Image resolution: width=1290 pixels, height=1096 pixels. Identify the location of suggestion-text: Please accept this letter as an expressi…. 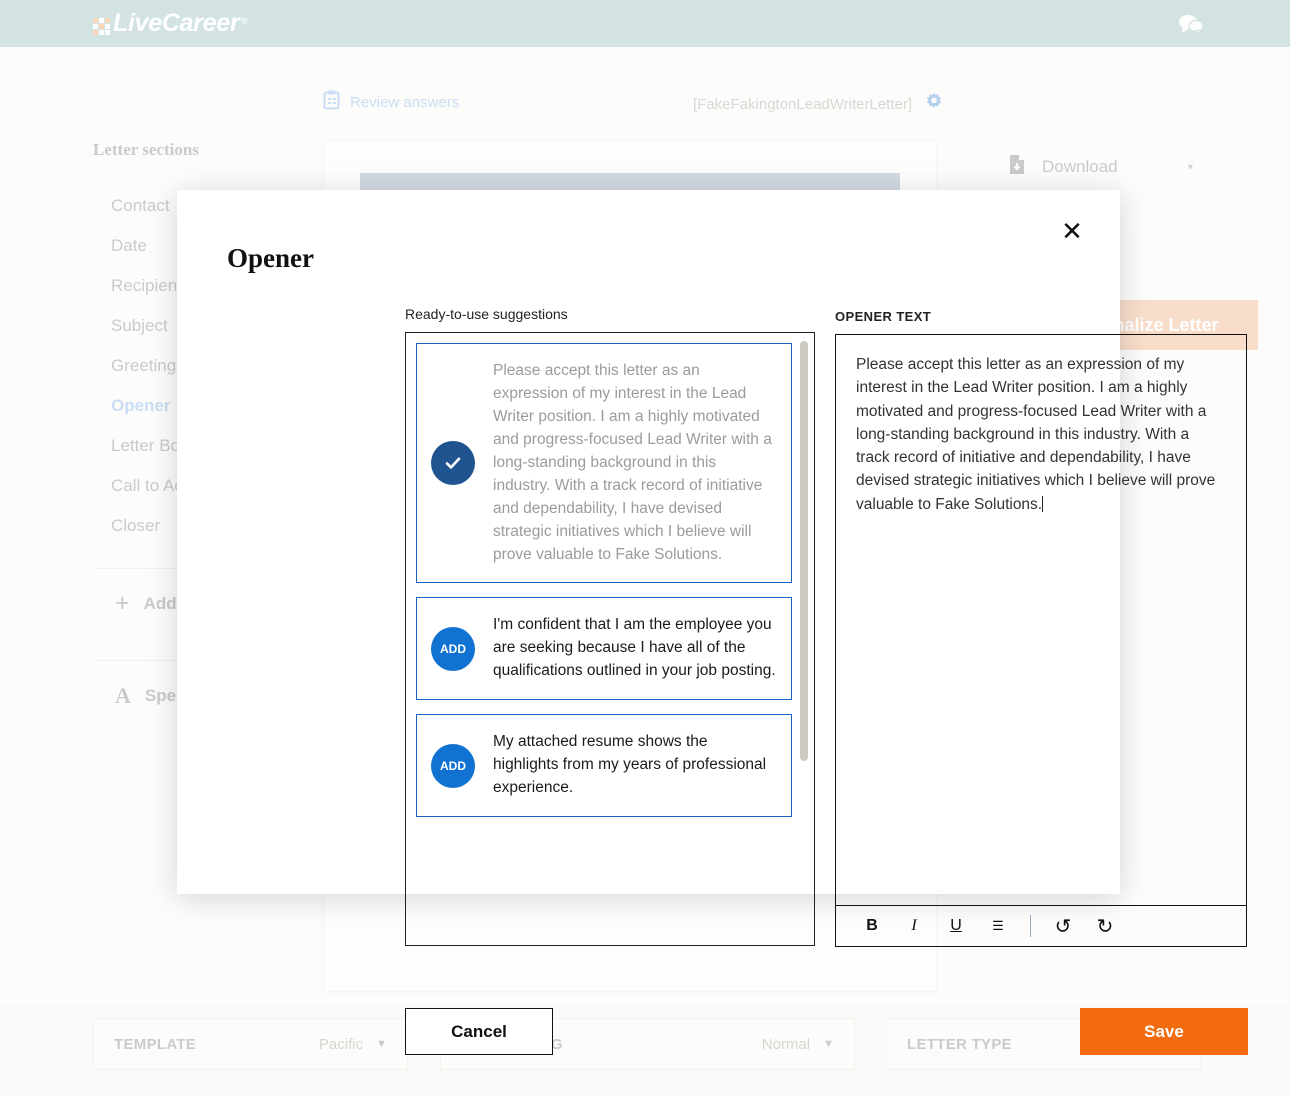
(632, 462).